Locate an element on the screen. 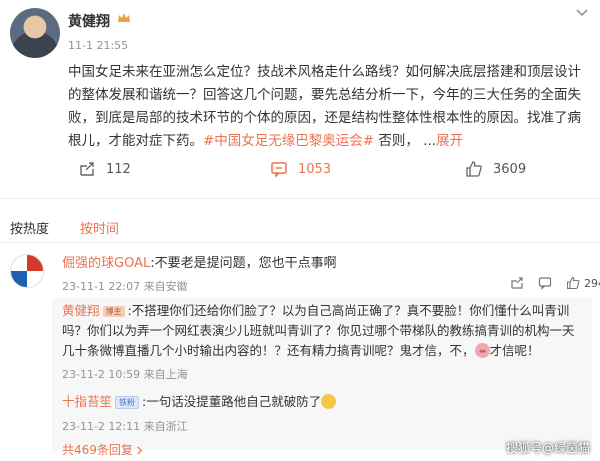  like-button: 3609 is located at coordinates (495, 169).